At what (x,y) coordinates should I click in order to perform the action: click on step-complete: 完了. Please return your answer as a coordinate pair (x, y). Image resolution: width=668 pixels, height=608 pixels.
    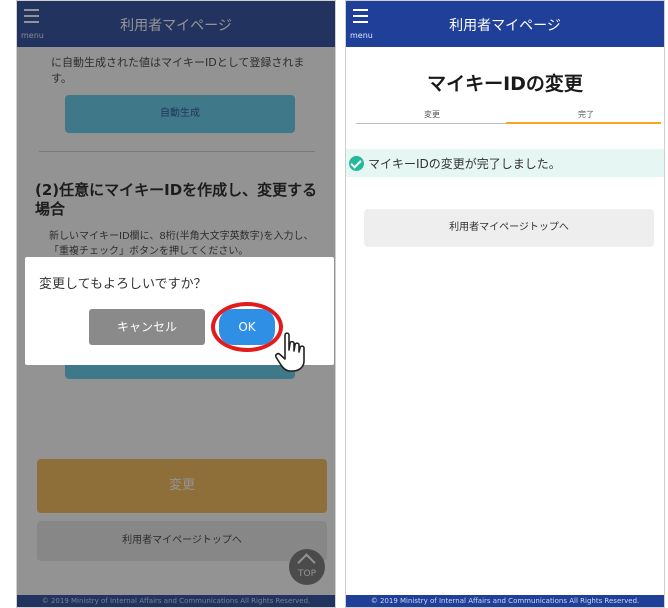
    Looking at the image, I should click on (586, 114).